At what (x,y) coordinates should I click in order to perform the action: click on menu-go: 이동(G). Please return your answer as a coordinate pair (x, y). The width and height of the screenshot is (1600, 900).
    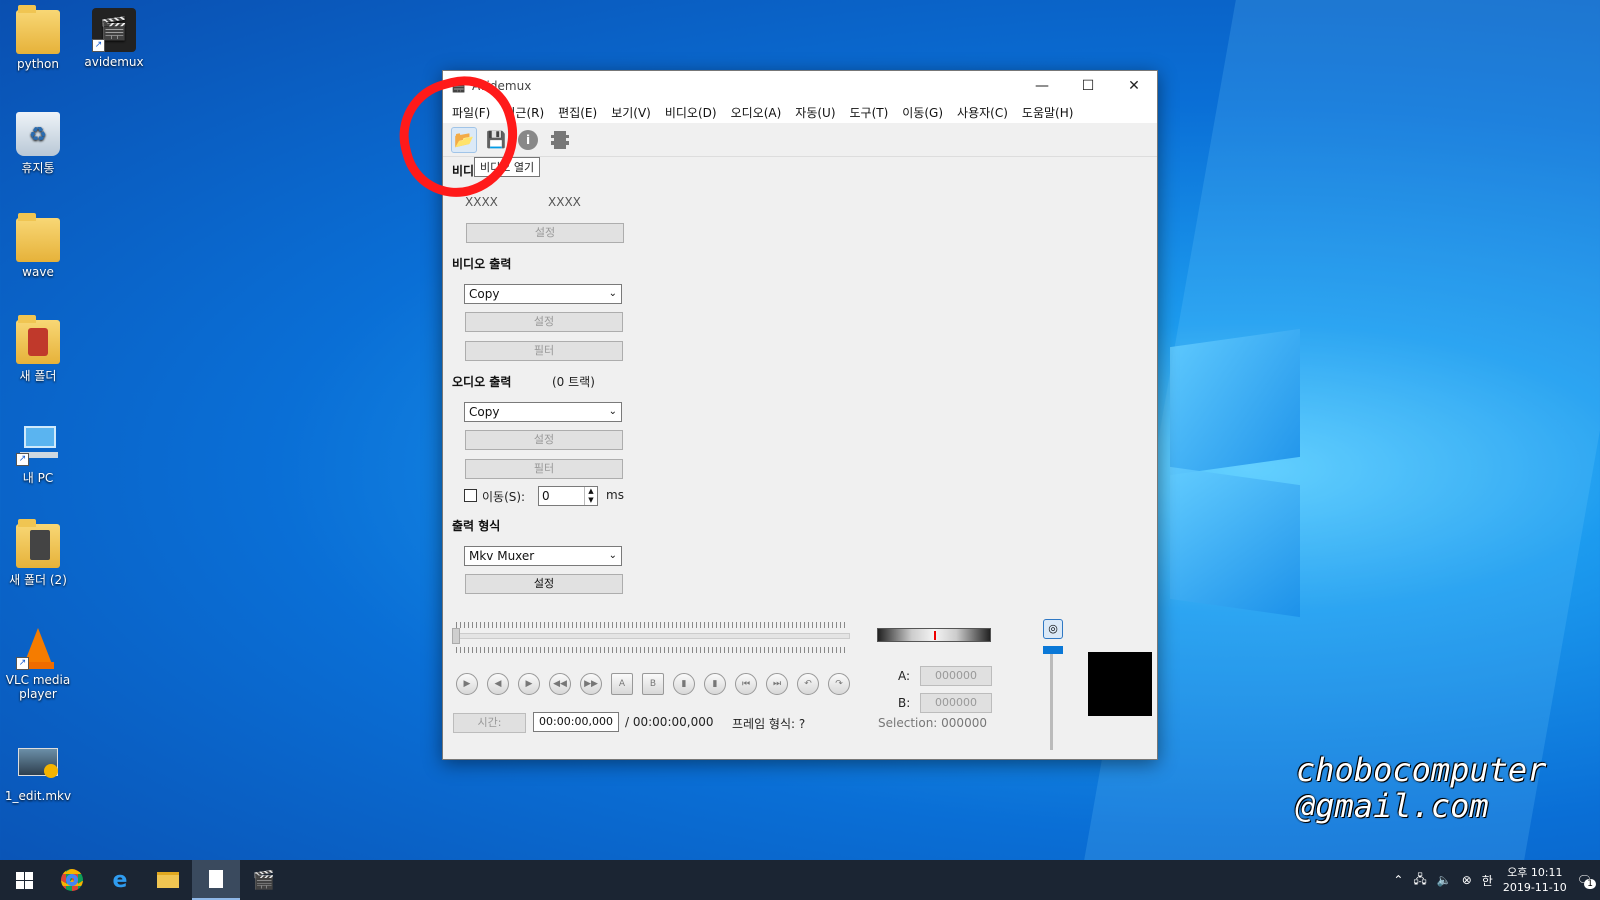
    Looking at the image, I should click on (922, 112).